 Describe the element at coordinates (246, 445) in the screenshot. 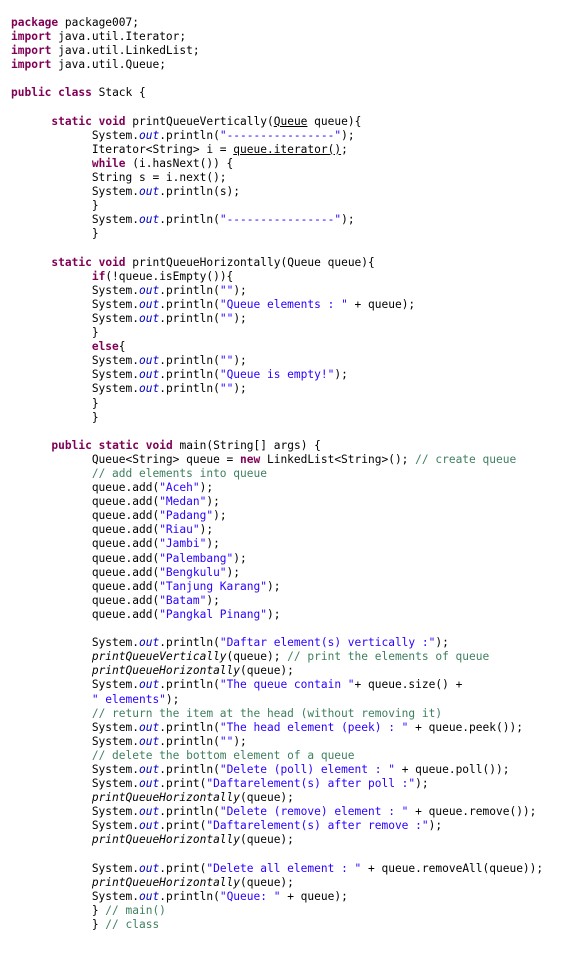

I see `code-text: main(String[] args) {` at that location.